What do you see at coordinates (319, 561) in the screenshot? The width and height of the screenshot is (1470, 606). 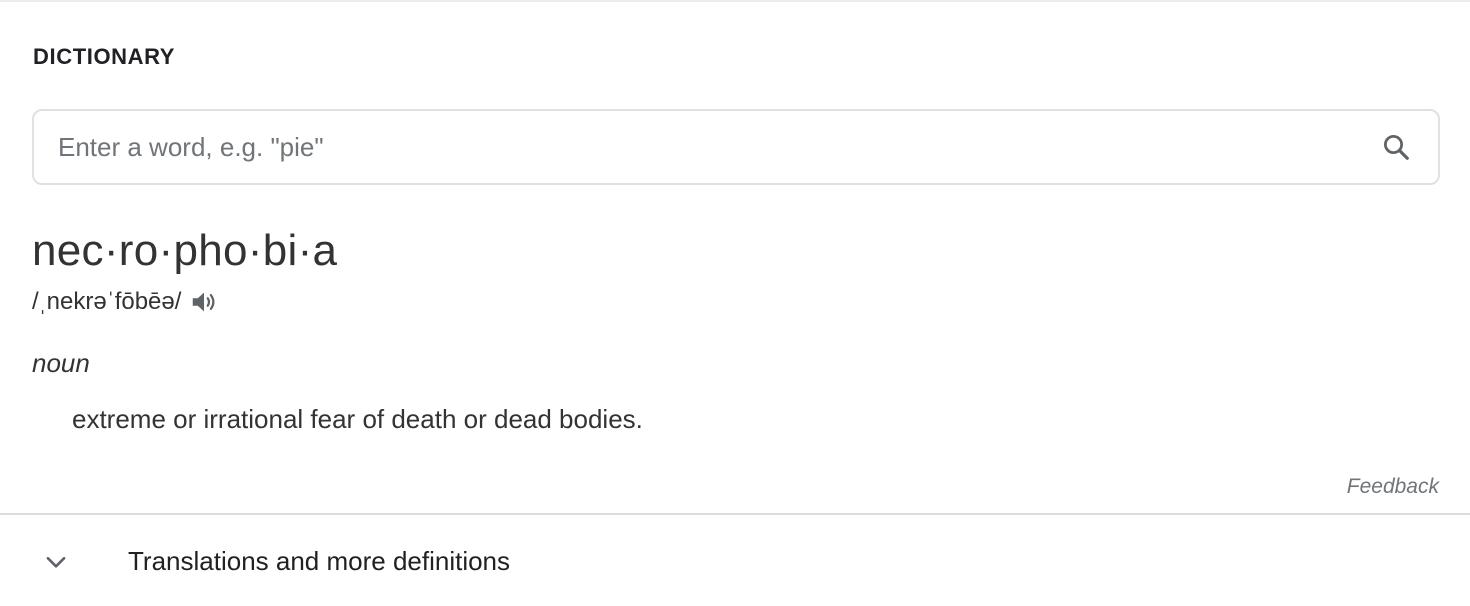 I see `more-definitions-label: Translations and more definitions` at bounding box center [319, 561].